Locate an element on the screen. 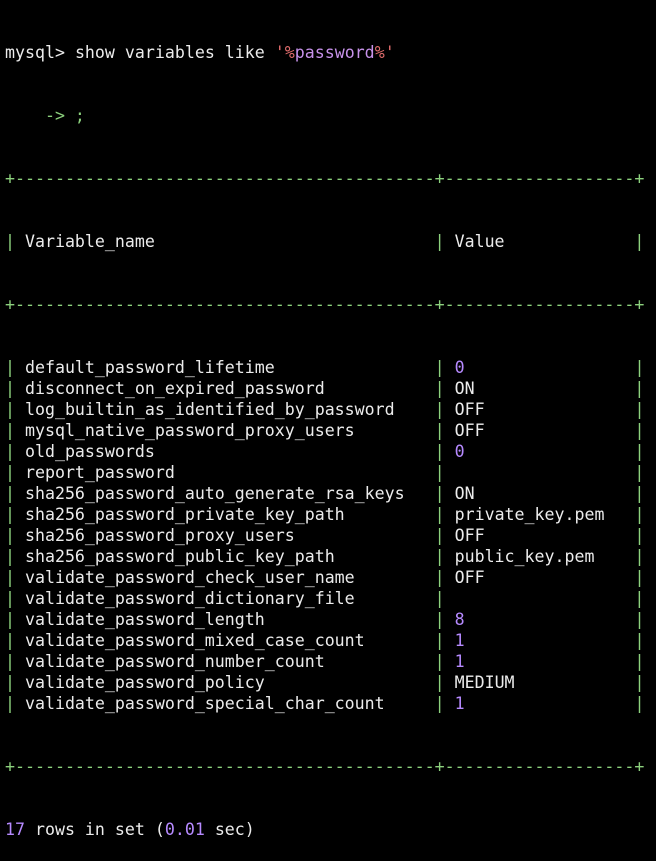 The height and width of the screenshot is (861, 656). table-header-row: | Variable_name | Value | is located at coordinates (330, 241).